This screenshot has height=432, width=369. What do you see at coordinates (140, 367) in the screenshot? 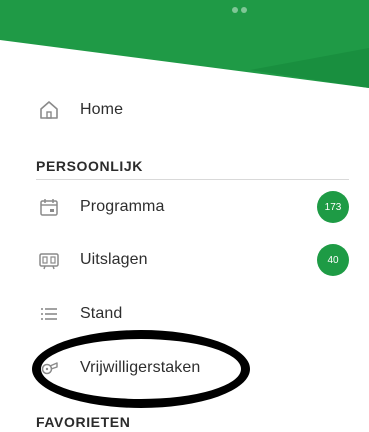
I see `menu-item-vrijwilligerstaken-label: Vrijwilligerstaken` at bounding box center [140, 367].